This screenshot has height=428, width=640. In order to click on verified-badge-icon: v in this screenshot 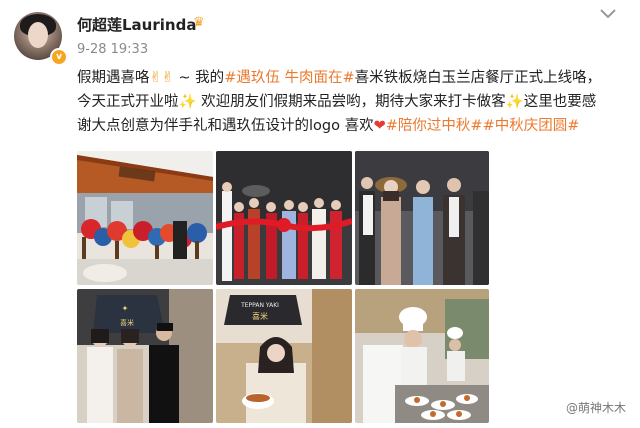, I will do `click(59, 57)`.